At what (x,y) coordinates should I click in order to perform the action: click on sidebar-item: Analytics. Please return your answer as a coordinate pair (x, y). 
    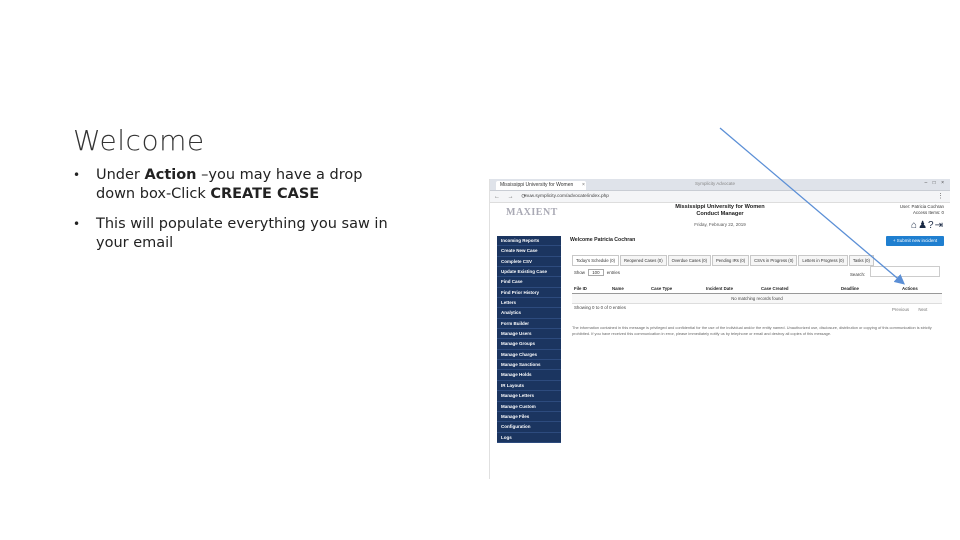
    Looking at the image, I should click on (529, 313).